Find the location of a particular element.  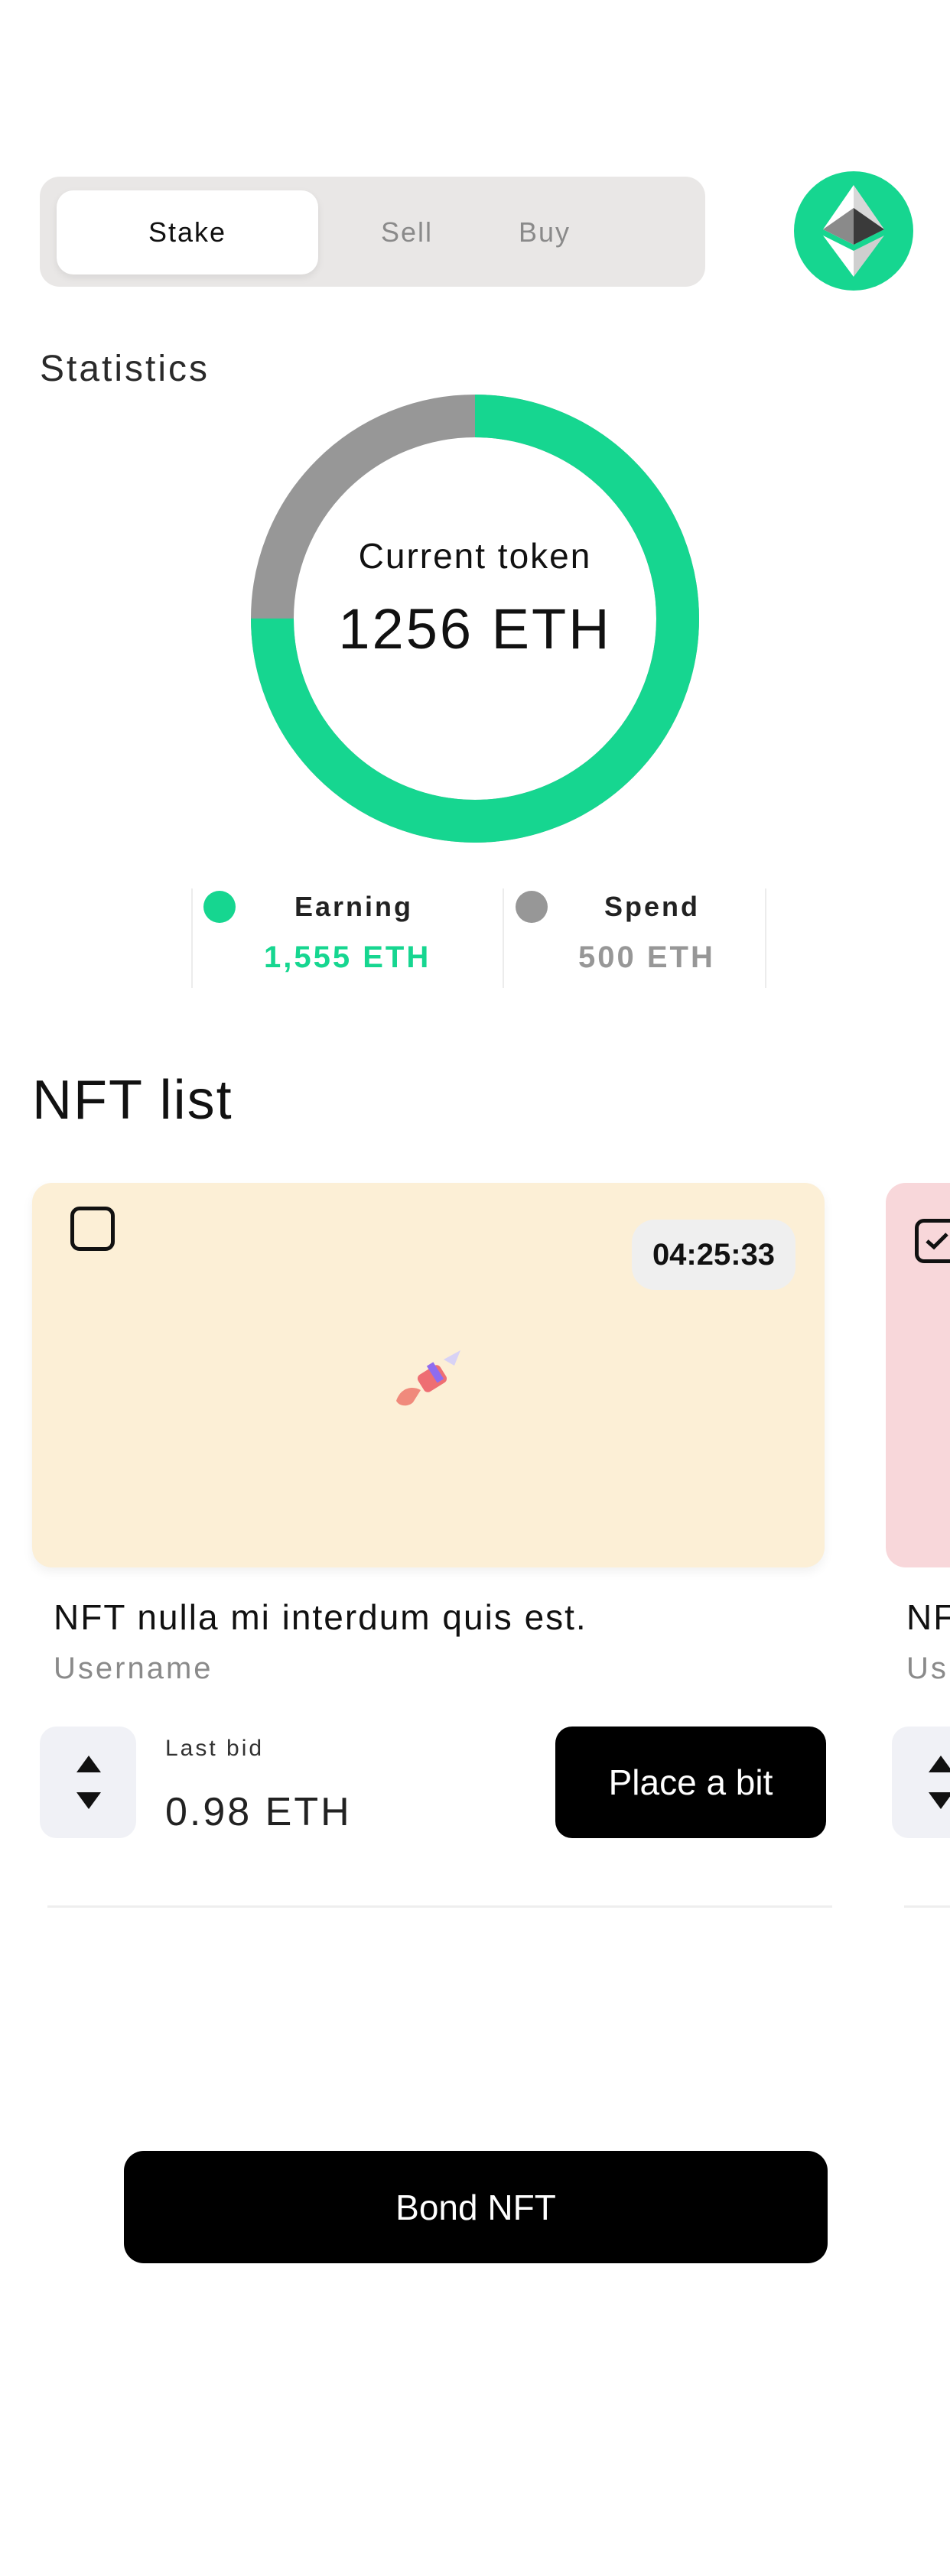

spend-label: Spend is located at coordinates (652, 907).